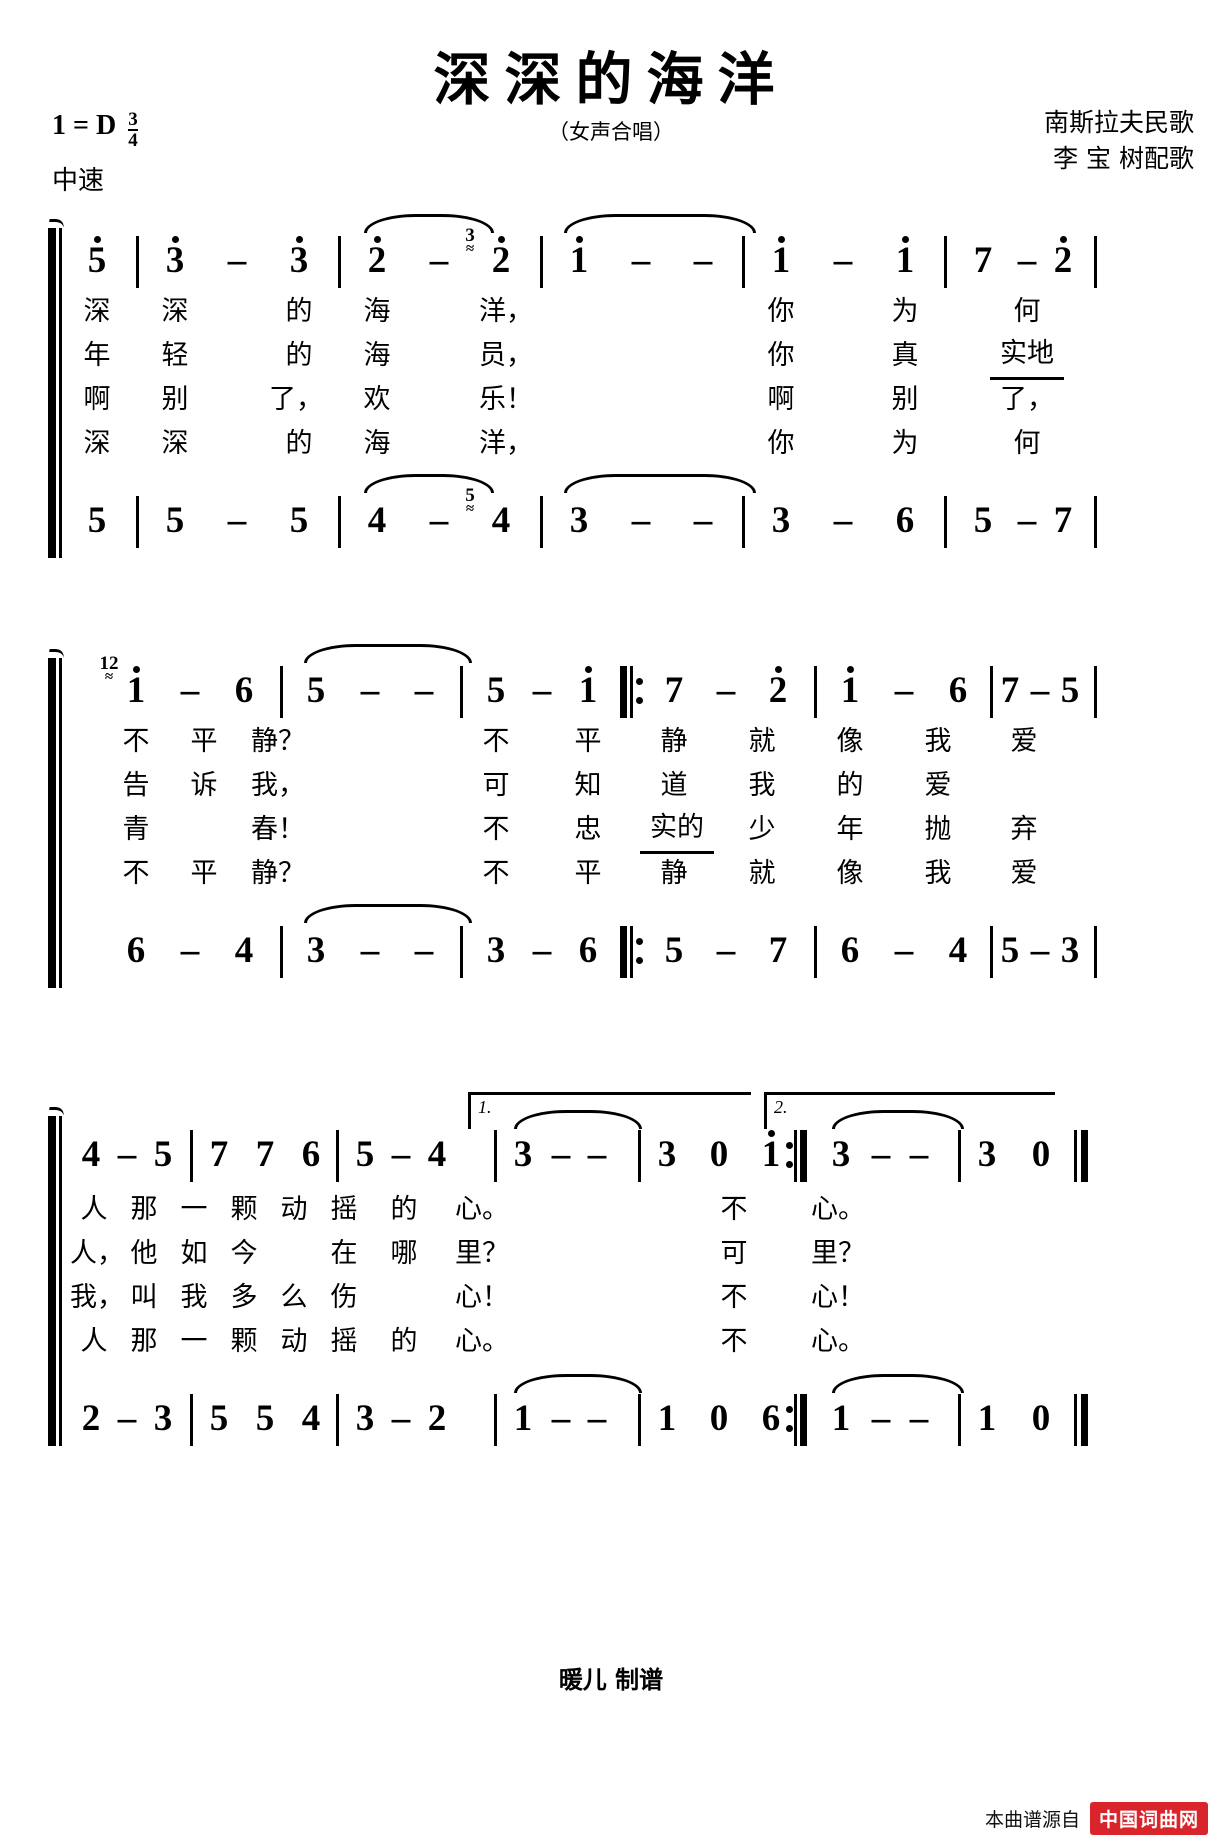  I want to click on final-barline, so click(1084, 1156).